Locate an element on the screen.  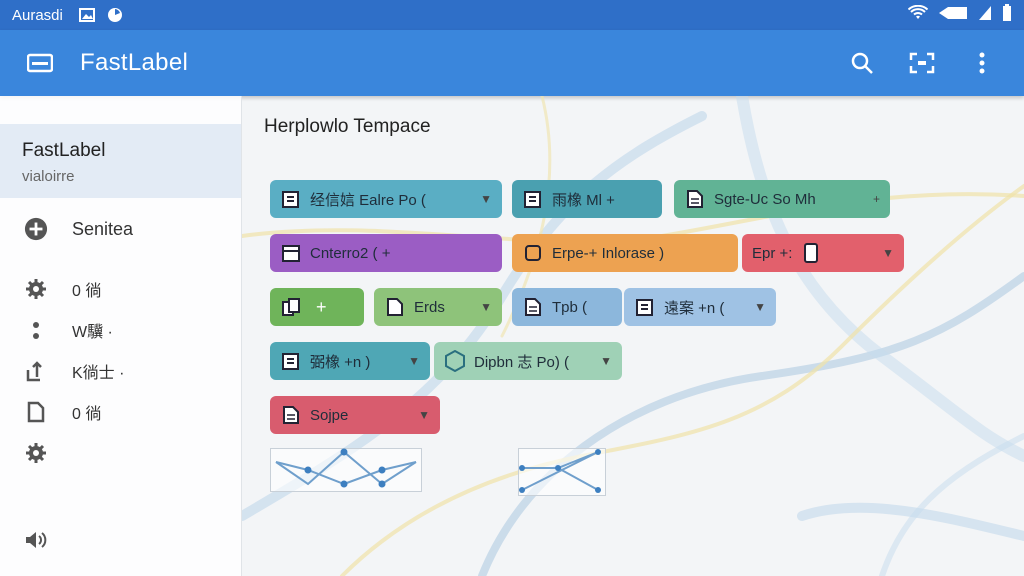
label-chip: Erpe-+ Inlorase ) is located at coordinates (625, 253).